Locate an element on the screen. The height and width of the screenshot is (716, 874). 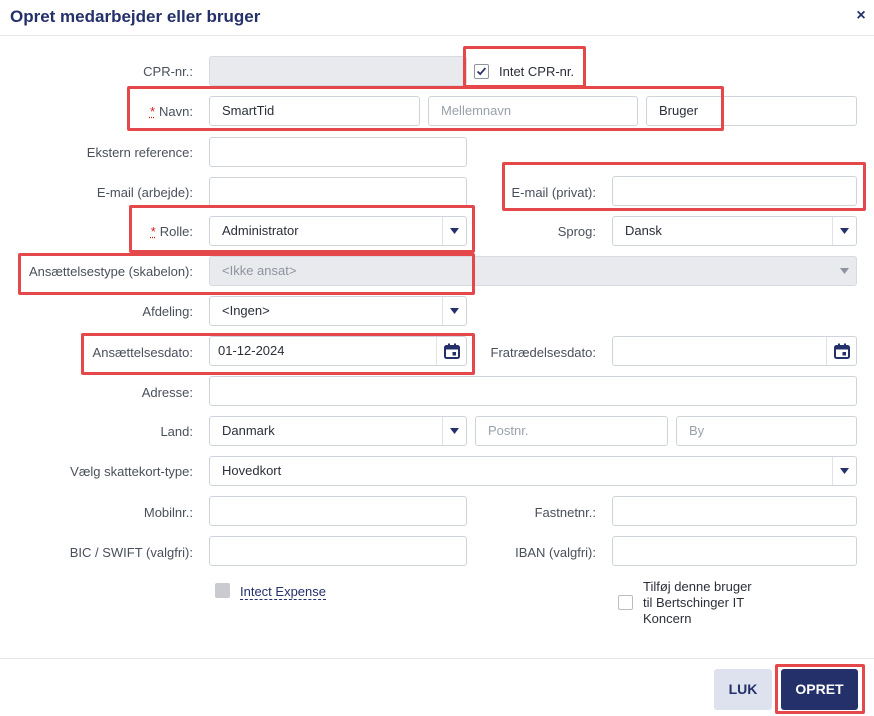
country-label: Land: is located at coordinates (176, 431).